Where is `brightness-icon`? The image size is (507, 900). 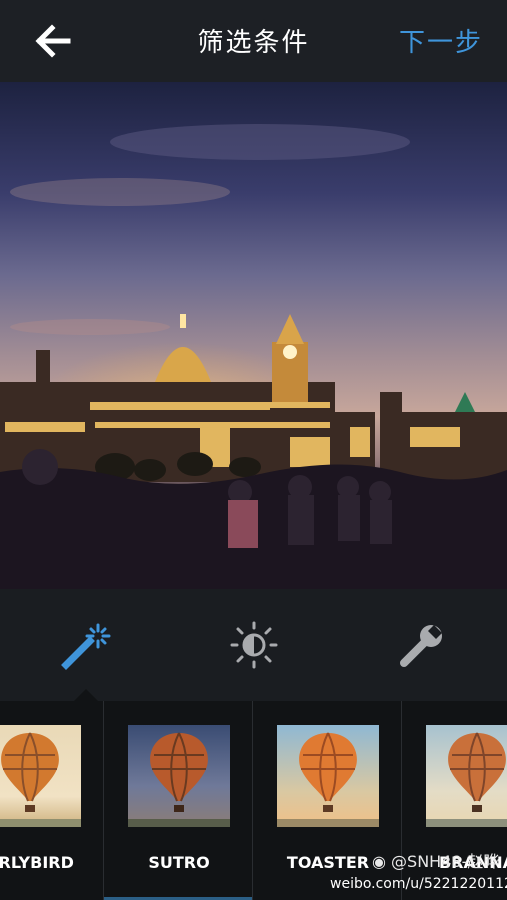
brightness-icon is located at coordinates (254, 645).